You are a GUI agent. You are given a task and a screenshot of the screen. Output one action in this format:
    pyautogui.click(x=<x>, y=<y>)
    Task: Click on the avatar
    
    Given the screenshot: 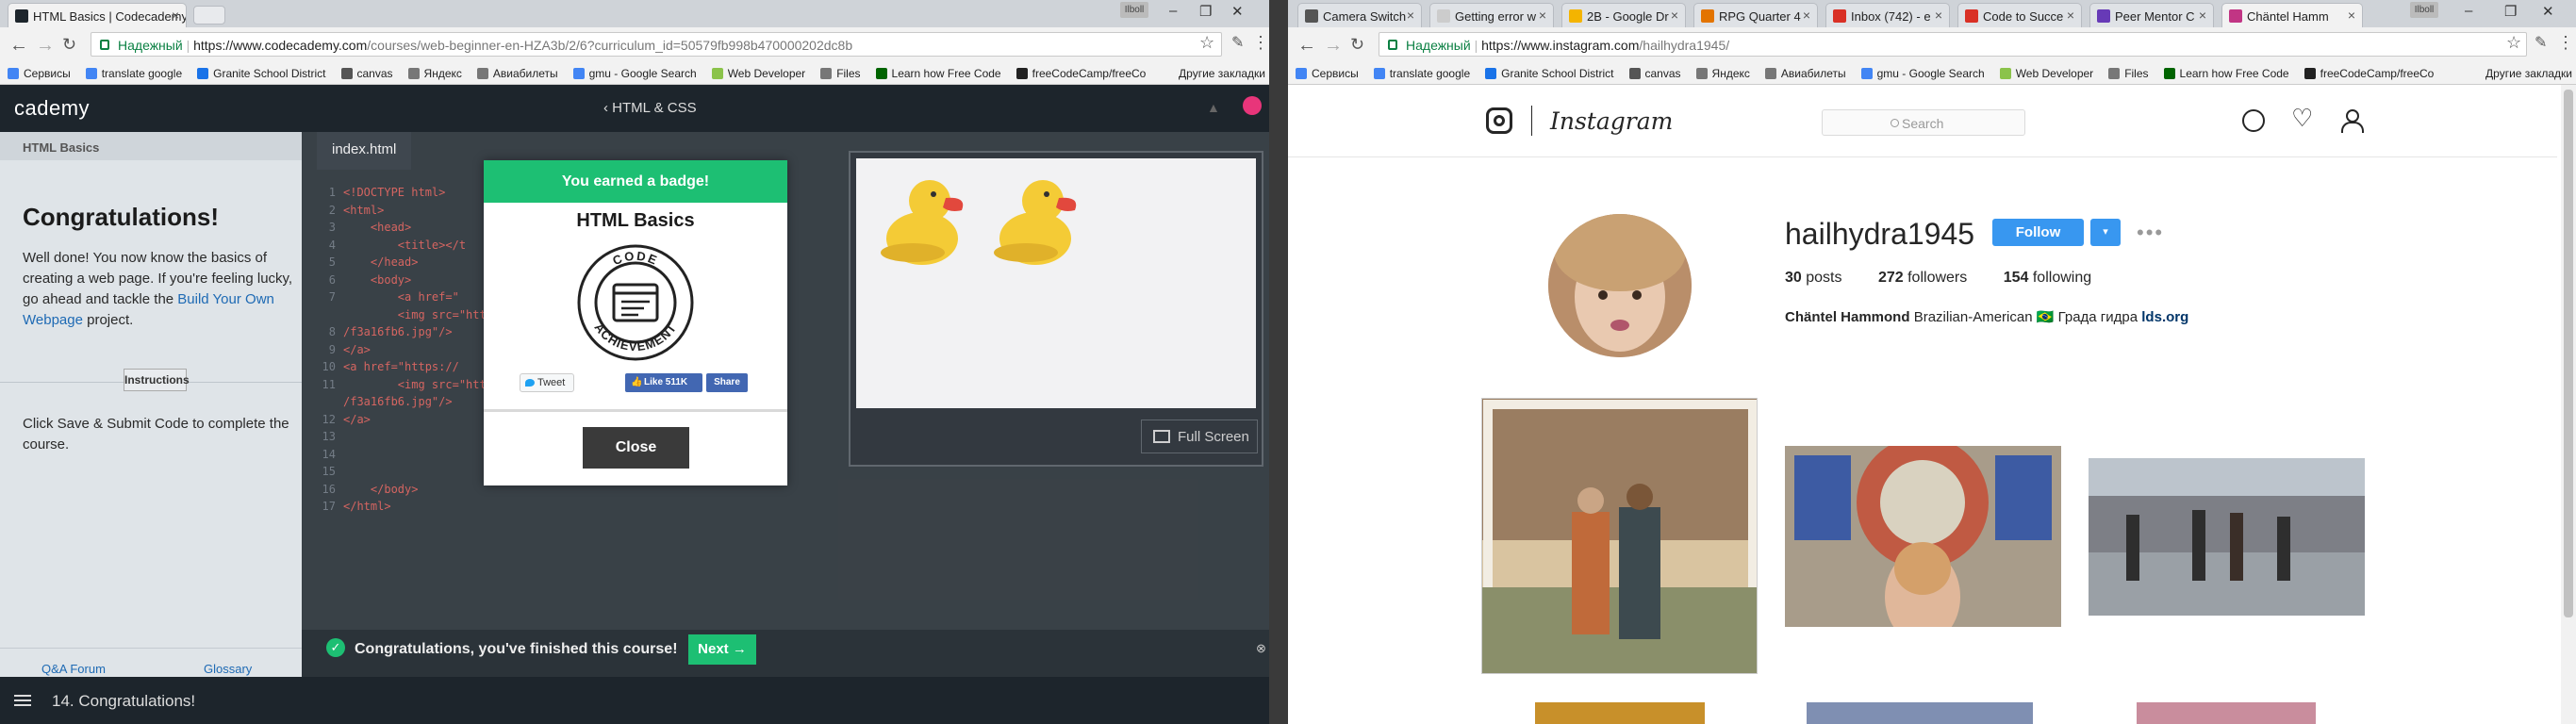 What is the action you would take?
    pyautogui.click(x=1252, y=105)
    